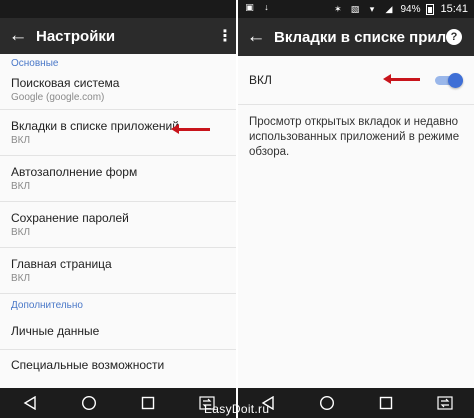 Image resolution: width=474 pixels, height=418 pixels. I want to click on settings-item-tabs-in-apps: Вкладки в списке приложений ВКЛ, so click(118, 133).